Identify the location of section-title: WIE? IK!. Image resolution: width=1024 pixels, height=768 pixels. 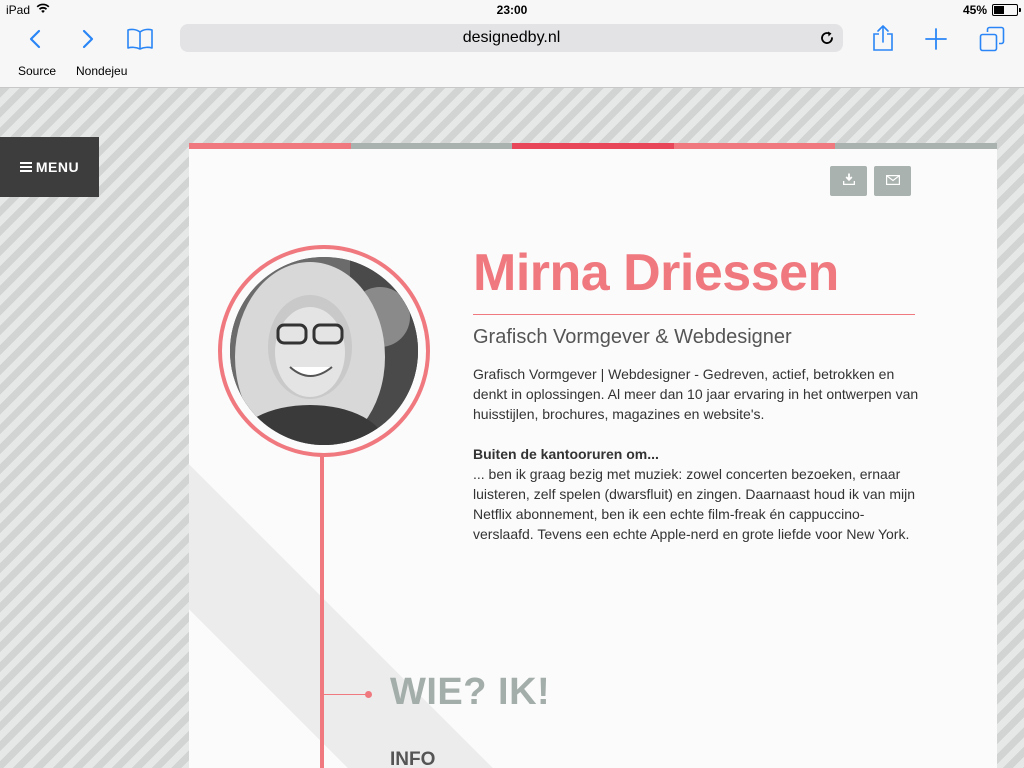
(470, 692).